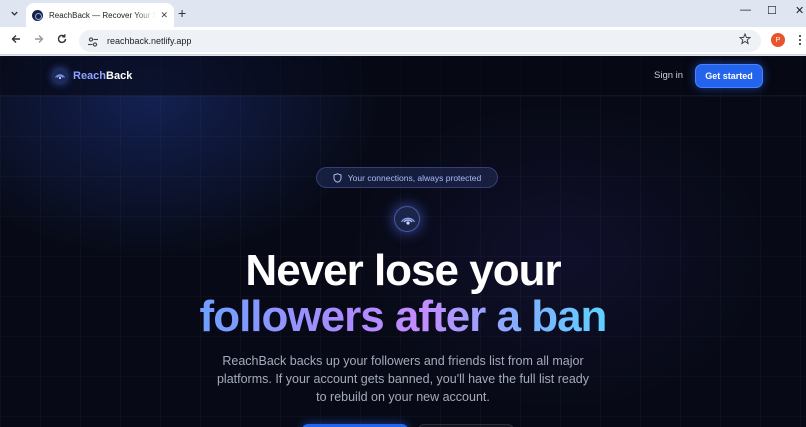  What do you see at coordinates (778, 40) in the screenshot?
I see `profile-avatar: P` at bounding box center [778, 40].